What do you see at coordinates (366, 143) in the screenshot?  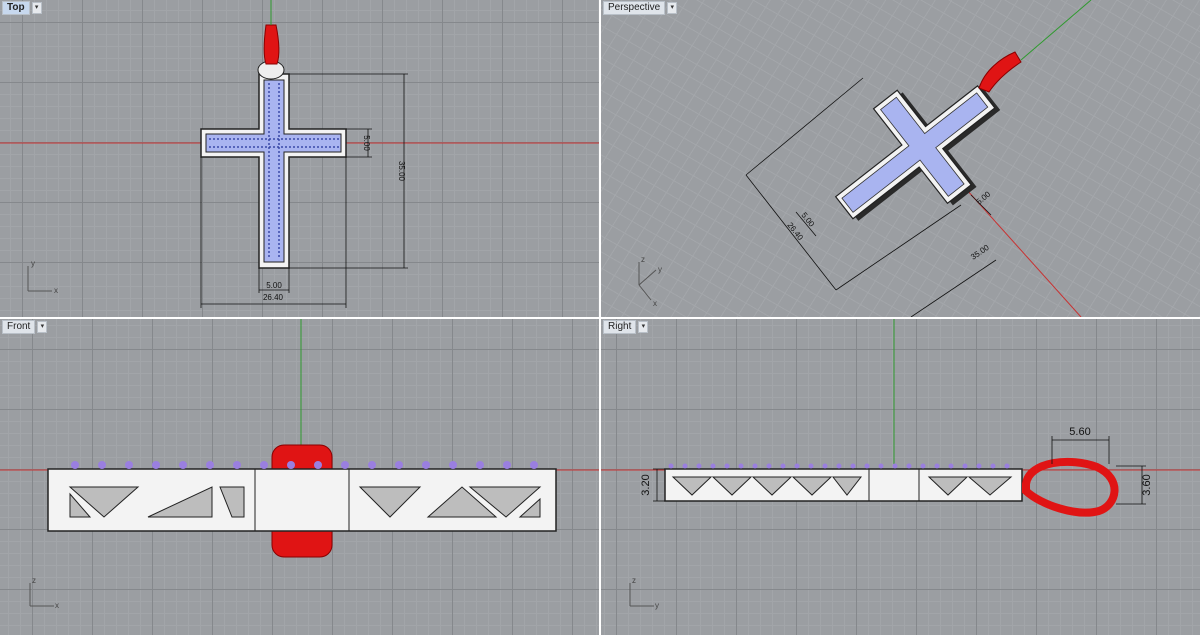 I see `dim-arm-width: 5.00` at bounding box center [366, 143].